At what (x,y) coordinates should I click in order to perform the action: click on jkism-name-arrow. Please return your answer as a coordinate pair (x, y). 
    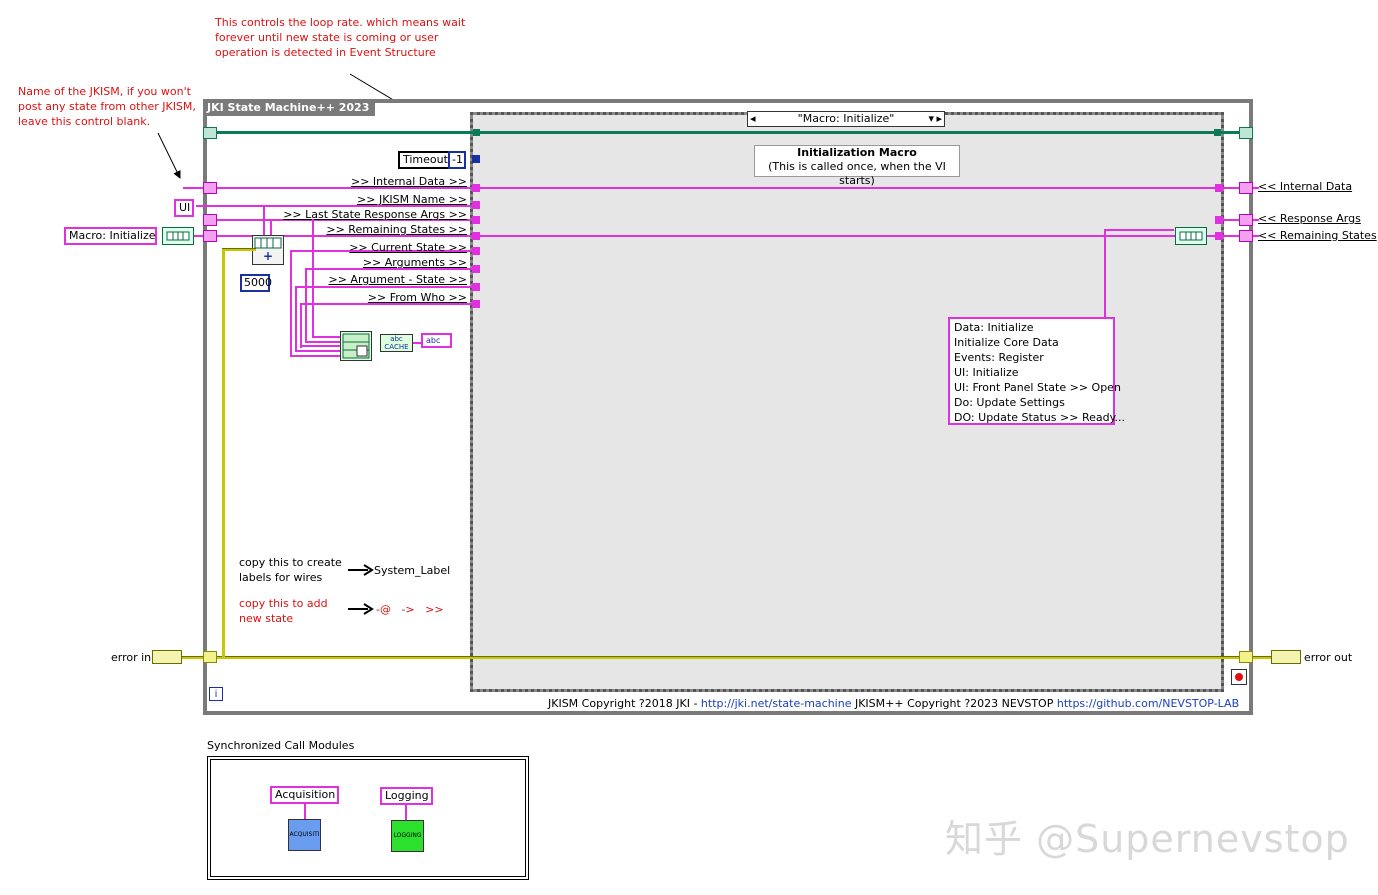
    Looking at the image, I should click on (169, 155).